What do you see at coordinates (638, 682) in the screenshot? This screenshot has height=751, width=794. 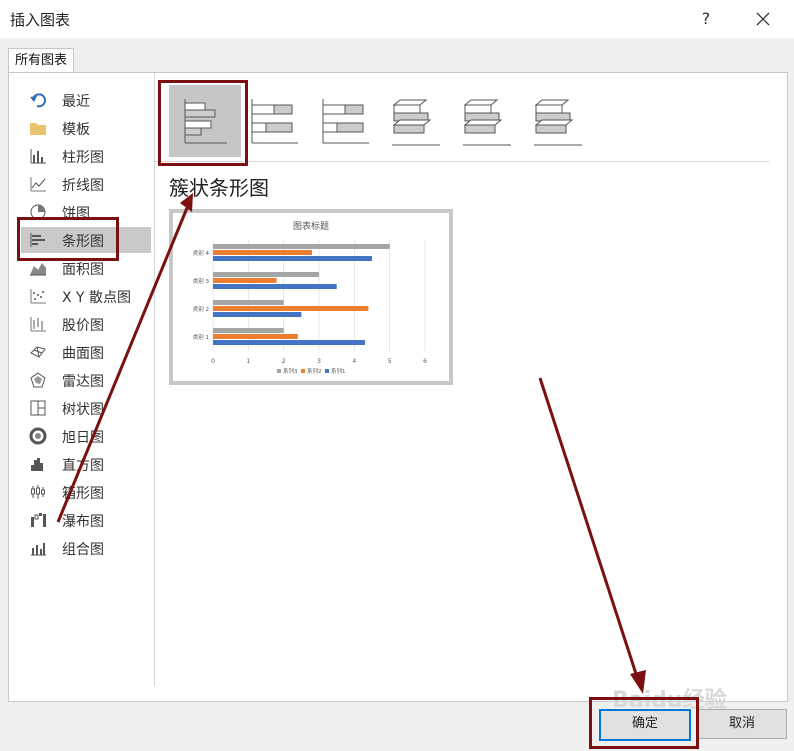 I see `arrow-head` at bounding box center [638, 682].